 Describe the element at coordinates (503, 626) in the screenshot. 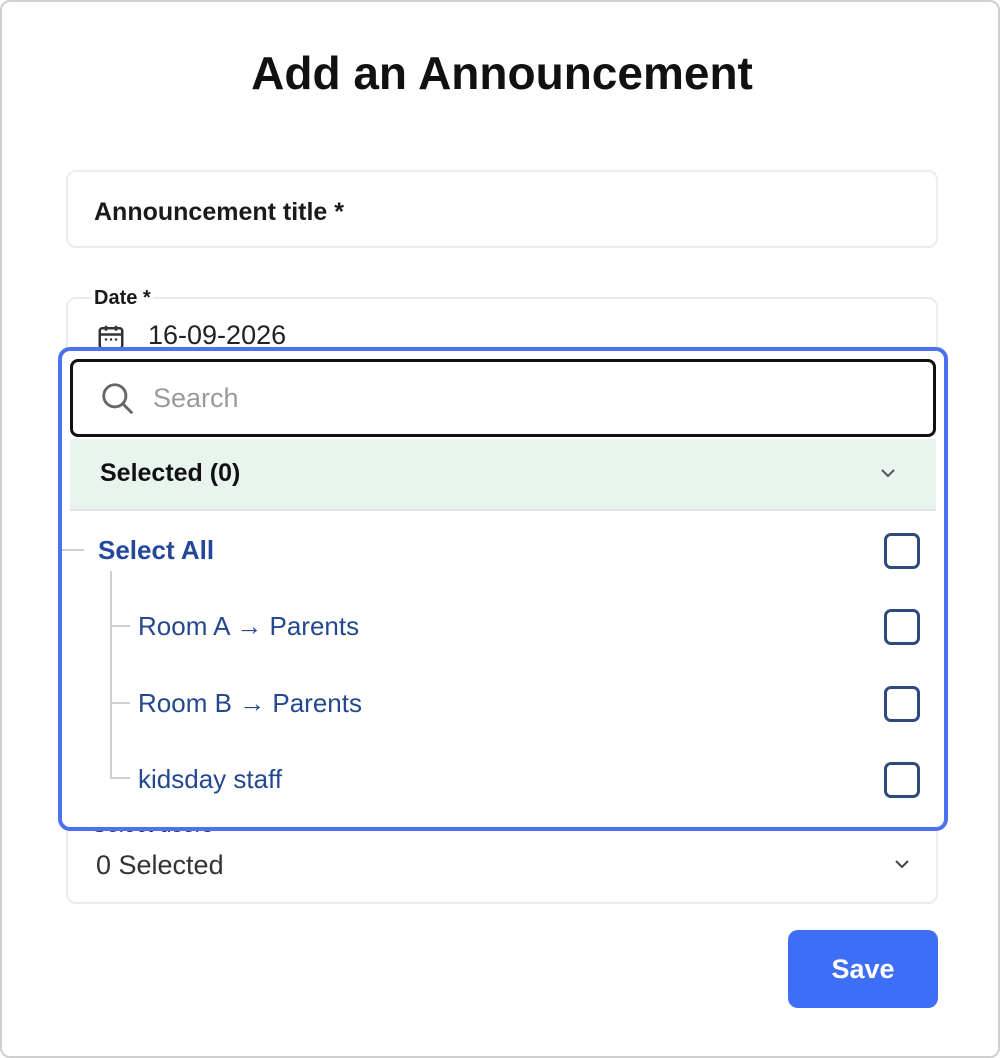

I see `option-item: Room A → Parents` at that location.